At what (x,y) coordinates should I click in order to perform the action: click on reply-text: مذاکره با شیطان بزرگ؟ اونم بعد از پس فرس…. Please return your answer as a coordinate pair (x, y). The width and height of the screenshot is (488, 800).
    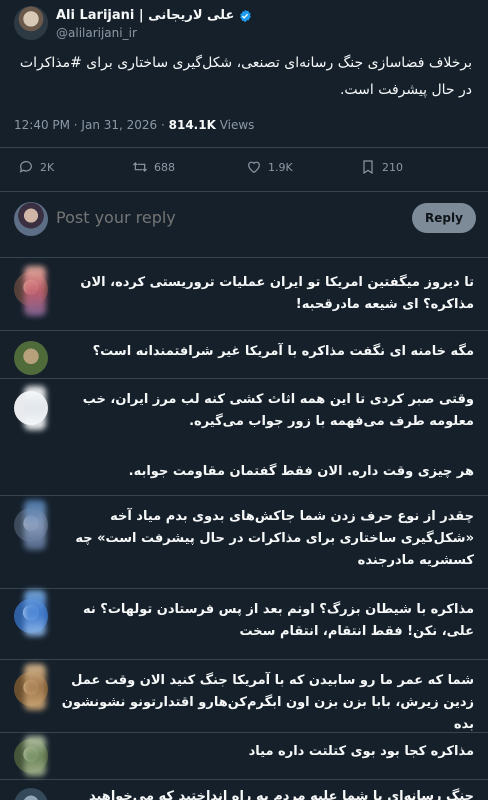
    Looking at the image, I should click on (278, 620).